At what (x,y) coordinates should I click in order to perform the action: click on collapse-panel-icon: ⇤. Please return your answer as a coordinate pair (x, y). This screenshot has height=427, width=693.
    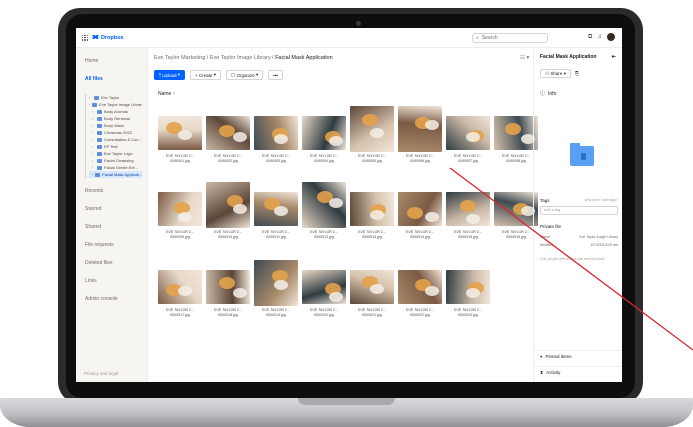
    Looking at the image, I should click on (614, 57).